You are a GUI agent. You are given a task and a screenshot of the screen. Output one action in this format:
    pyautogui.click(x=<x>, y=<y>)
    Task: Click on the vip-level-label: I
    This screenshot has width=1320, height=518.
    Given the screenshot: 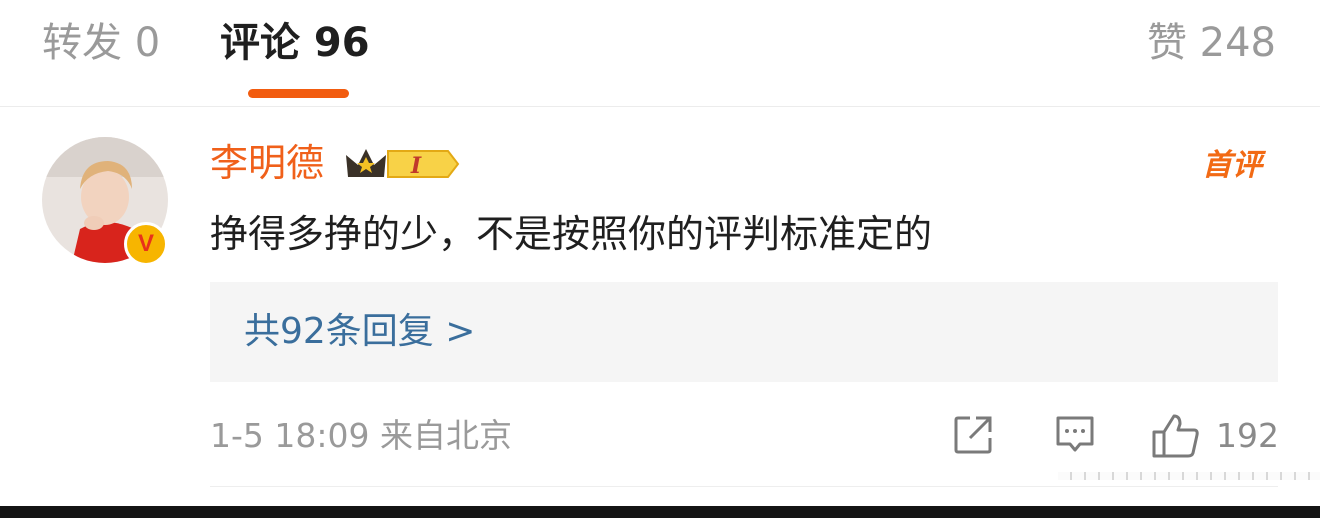 What is the action you would take?
    pyautogui.click(x=416, y=166)
    